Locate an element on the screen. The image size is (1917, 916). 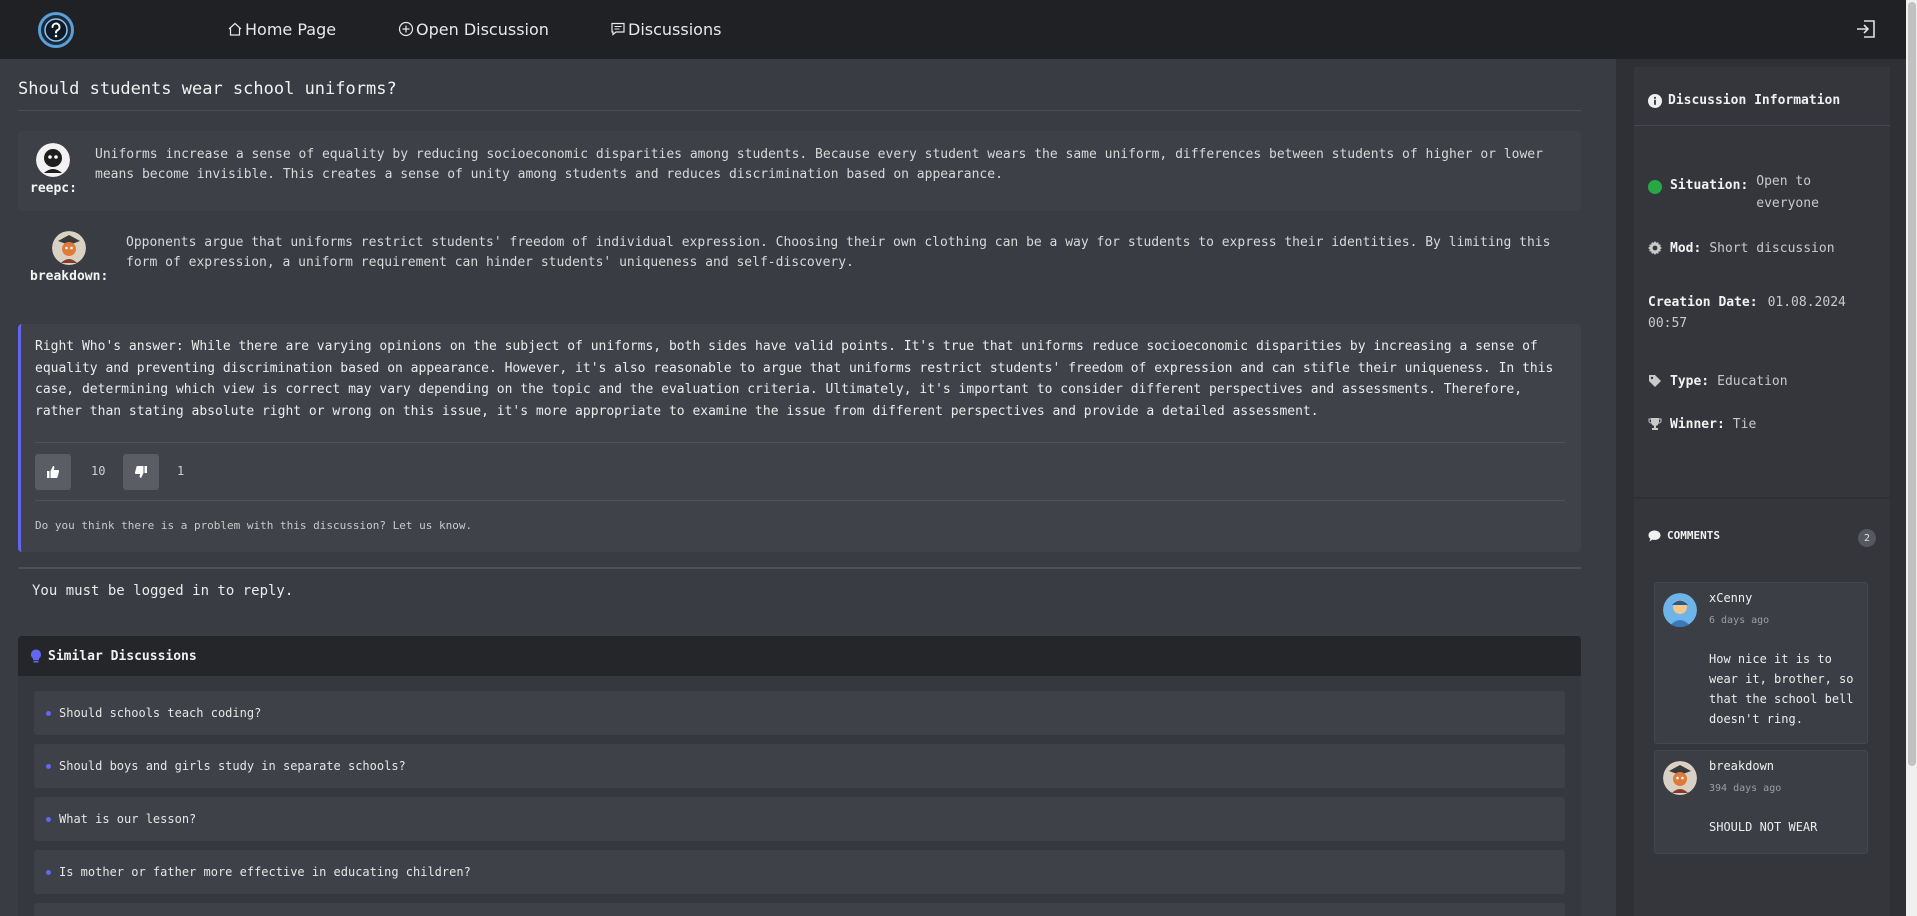
info-circle-icon is located at coordinates (1655, 100).